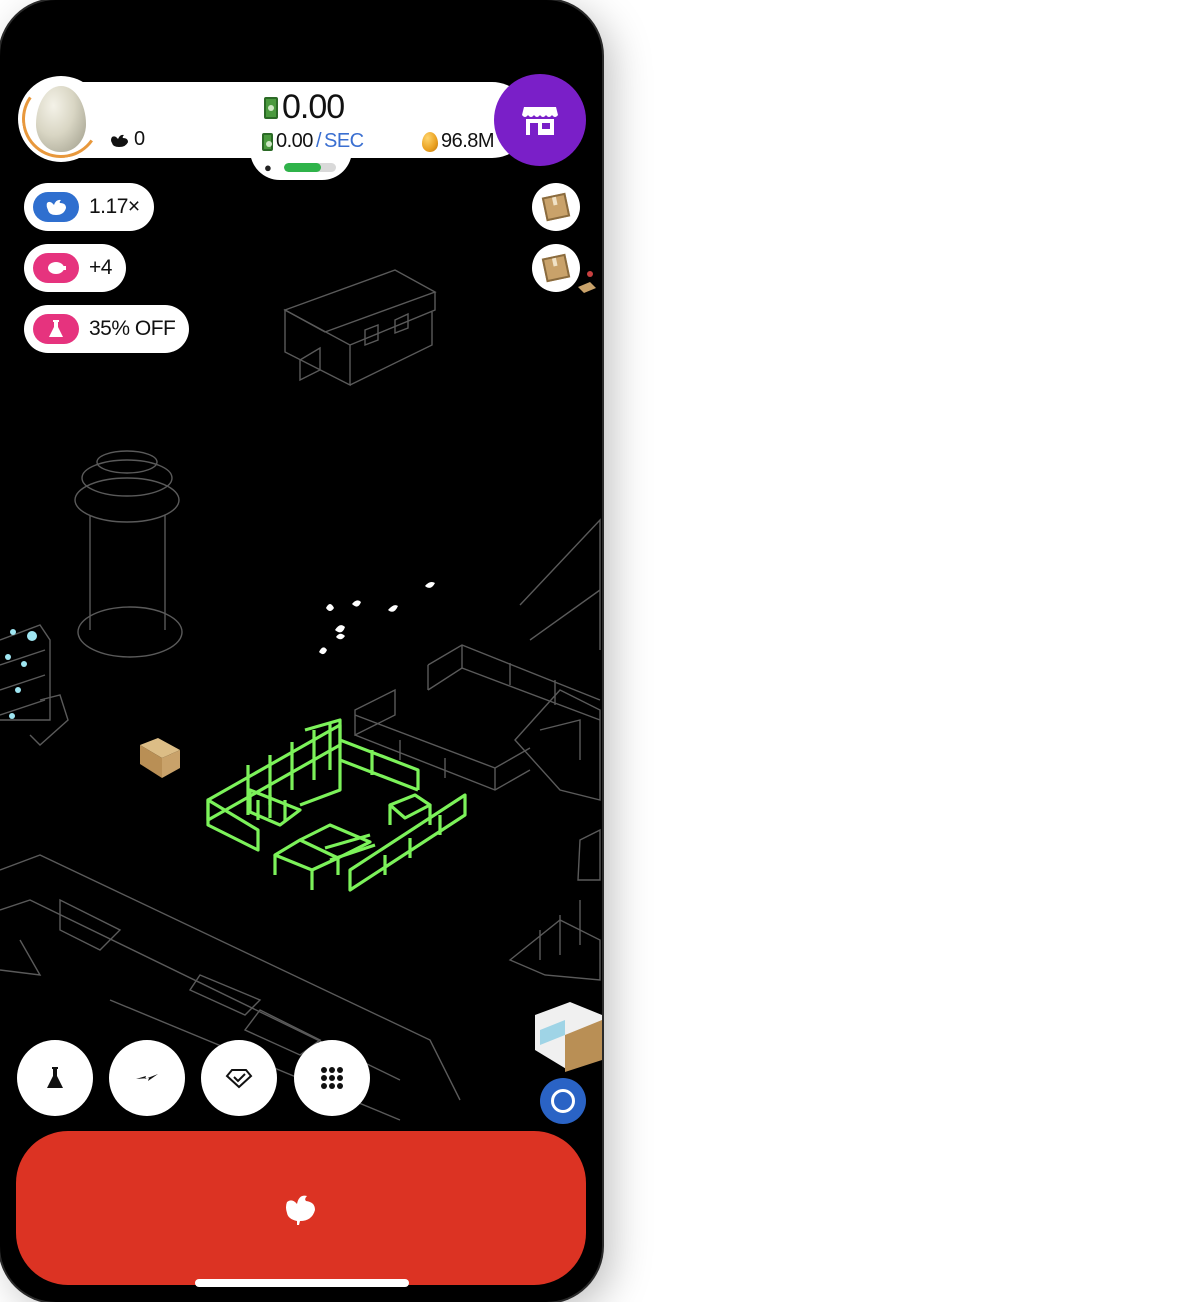  What do you see at coordinates (140, 139) in the screenshot?
I see `chicken-count-value: 0` at bounding box center [140, 139].